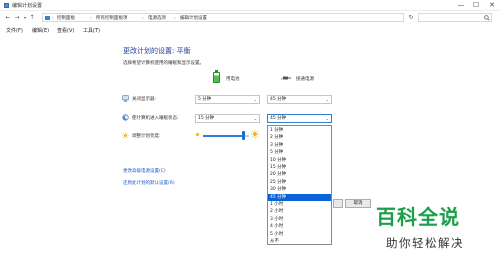 The width and height of the screenshot is (500, 264). Describe the element at coordinates (197, 134) in the screenshot. I see `dim-sun-icon` at that location.